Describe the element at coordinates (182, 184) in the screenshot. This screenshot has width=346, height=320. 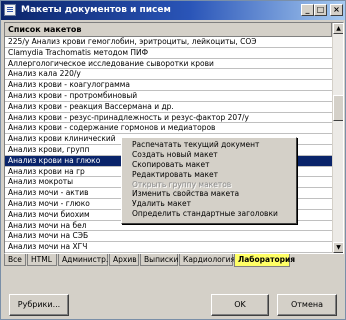
I see `menu-item: Открыть группу макетов` at that location.